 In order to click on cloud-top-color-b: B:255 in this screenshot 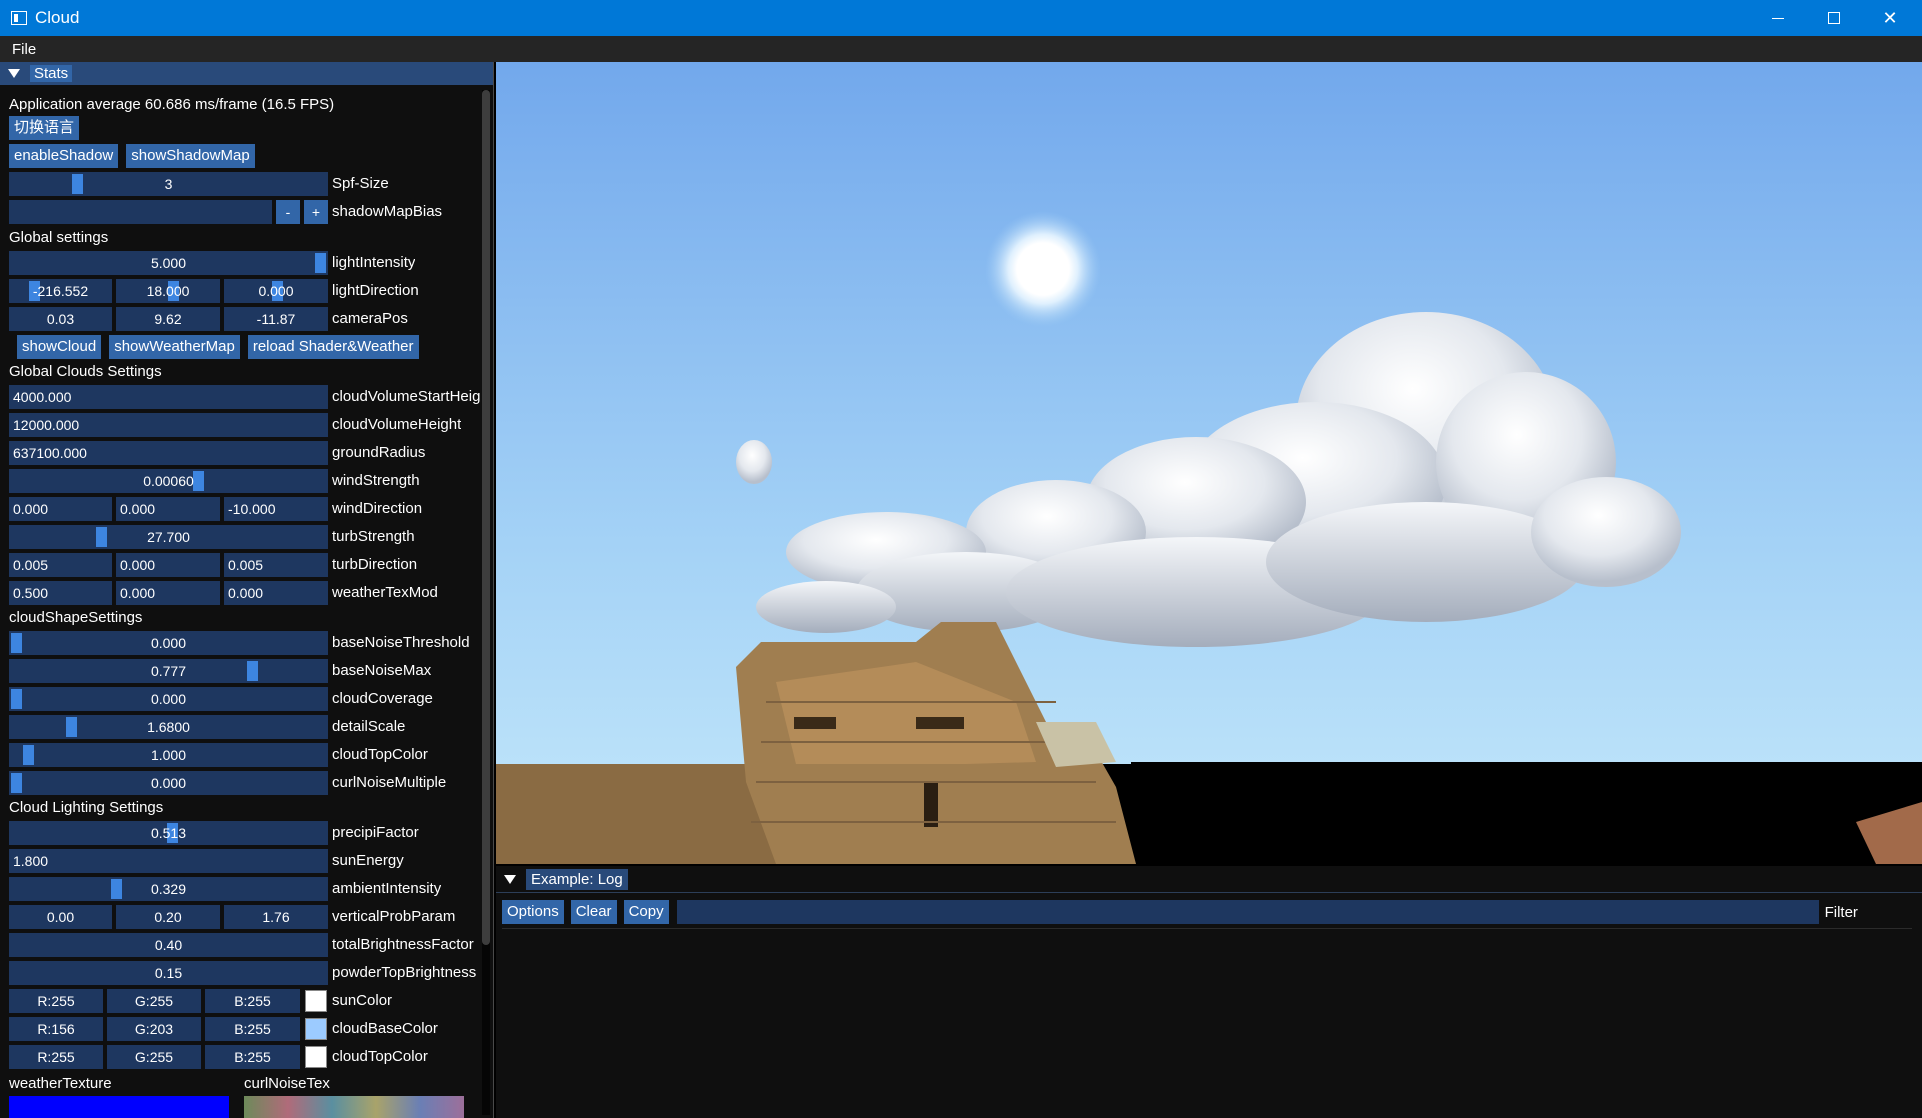, I will do `click(252, 1057)`.